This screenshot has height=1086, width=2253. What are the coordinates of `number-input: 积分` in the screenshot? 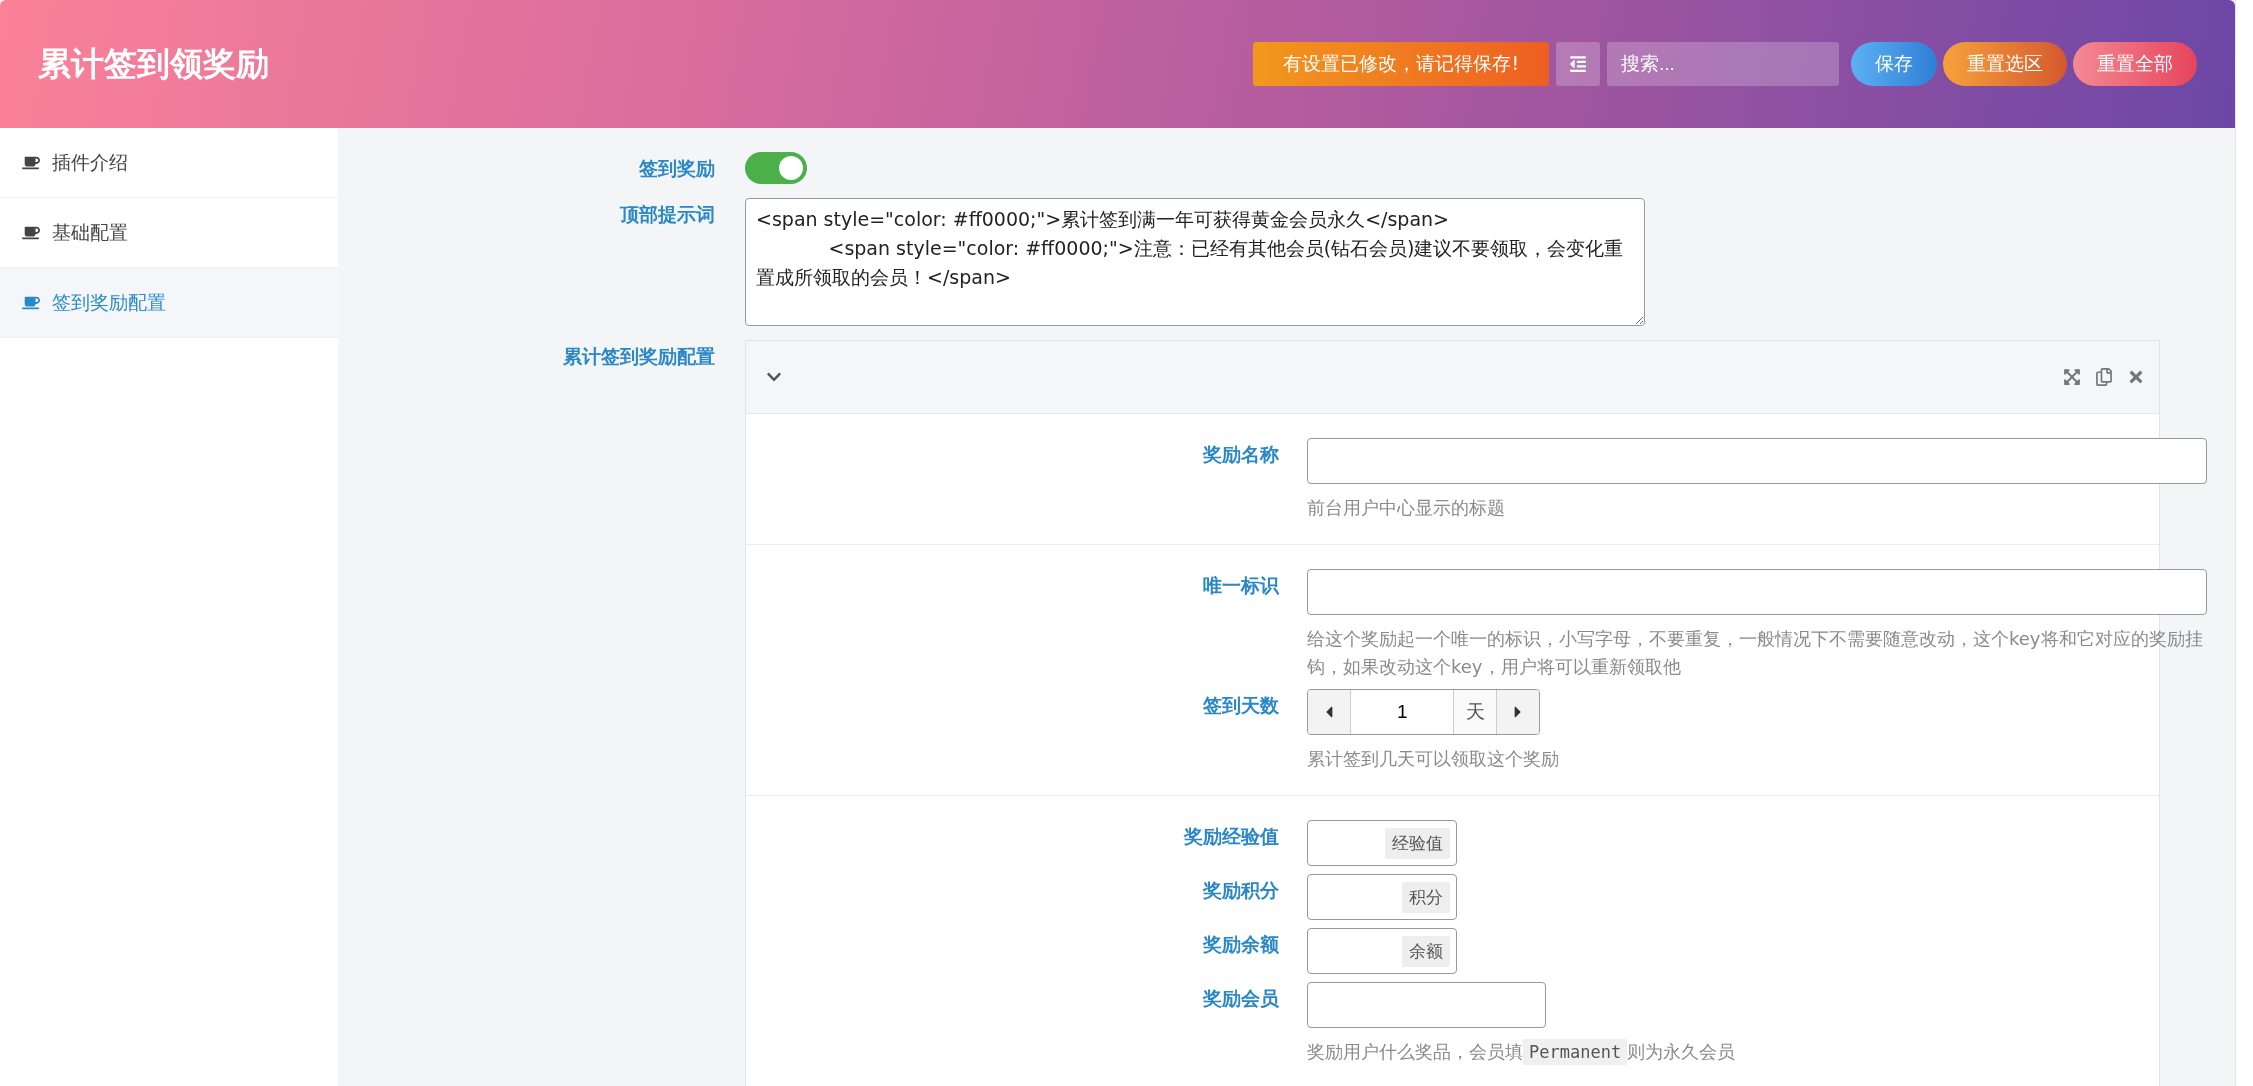 It's located at (1382, 897).